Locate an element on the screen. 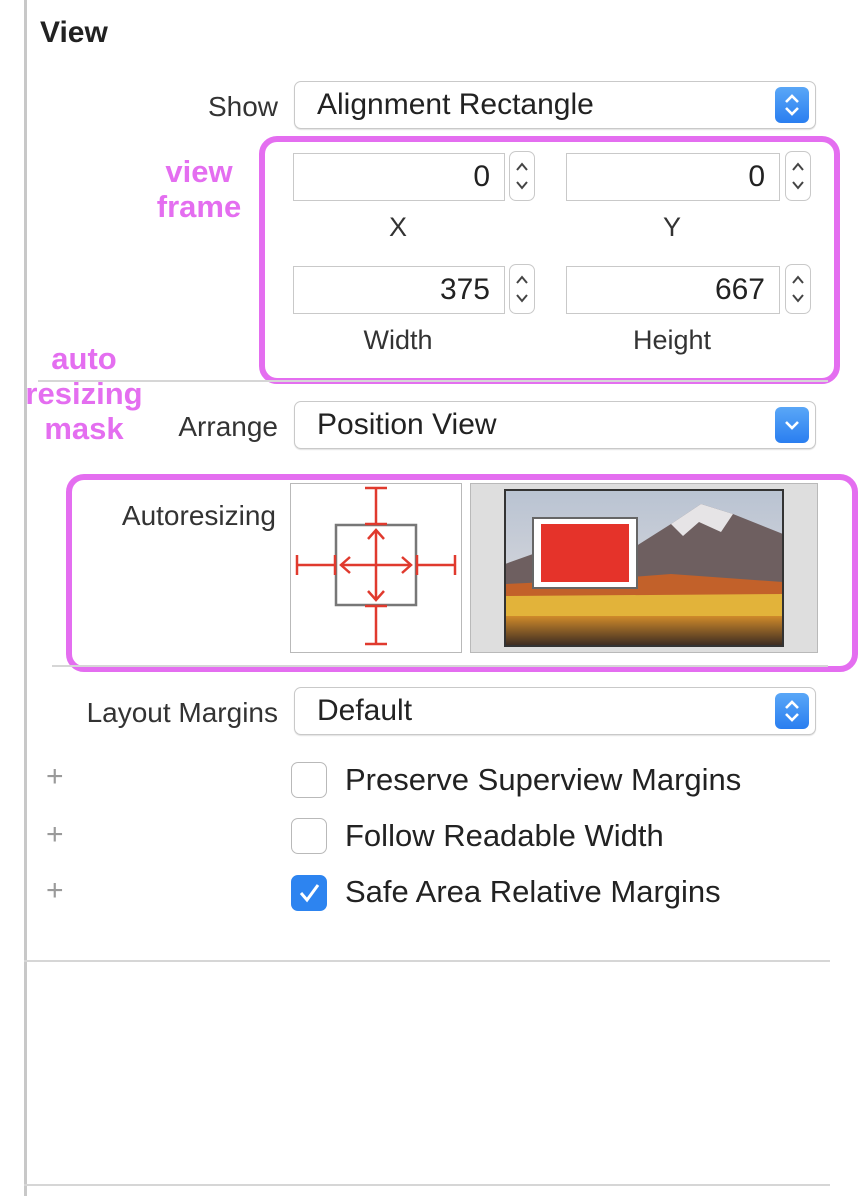 This screenshot has height=1196, width=868. annotation-autoresizing-mask: auto resizing mask is located at coordinates (84, 393).